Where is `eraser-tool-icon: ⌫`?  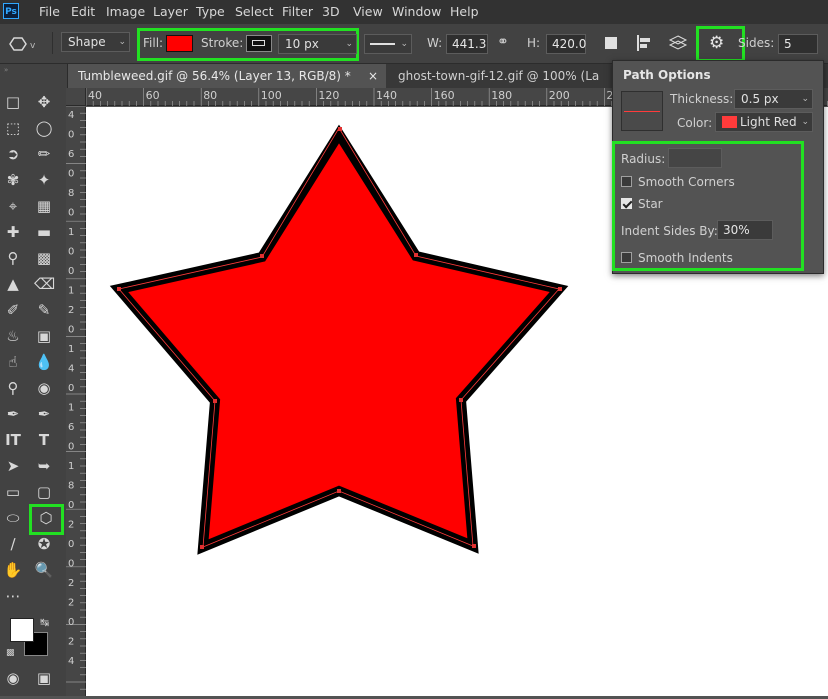 eraser-tool-icon: ⌫ is located at coordinates (44, 284).